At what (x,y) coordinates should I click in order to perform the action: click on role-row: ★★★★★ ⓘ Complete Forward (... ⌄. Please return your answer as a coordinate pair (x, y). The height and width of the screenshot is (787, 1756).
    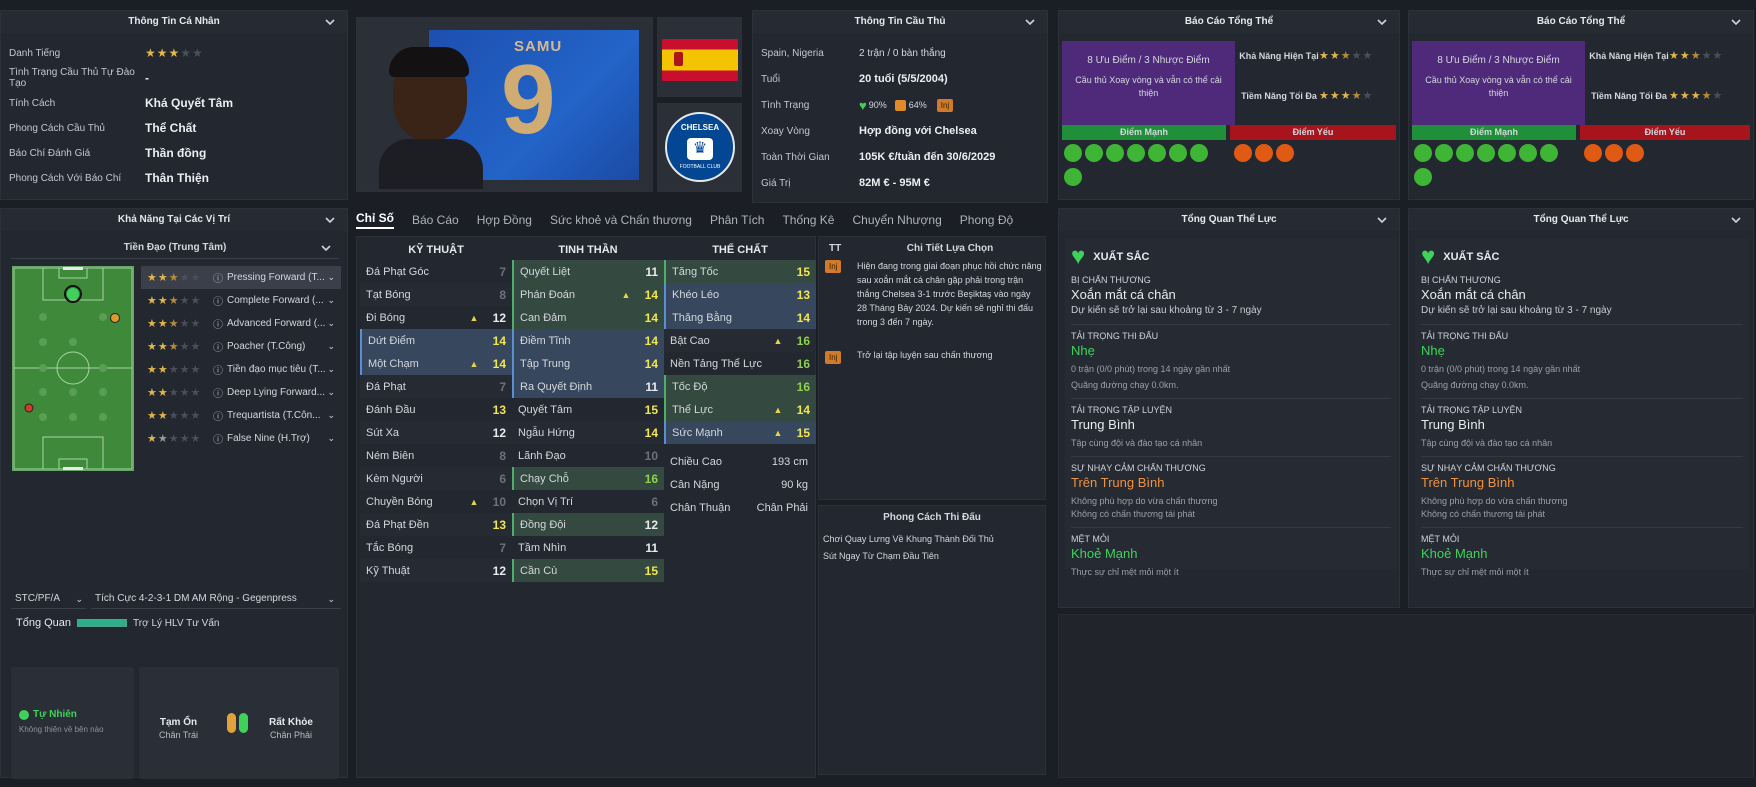
    Looking at the image, I should click on (241, 300).